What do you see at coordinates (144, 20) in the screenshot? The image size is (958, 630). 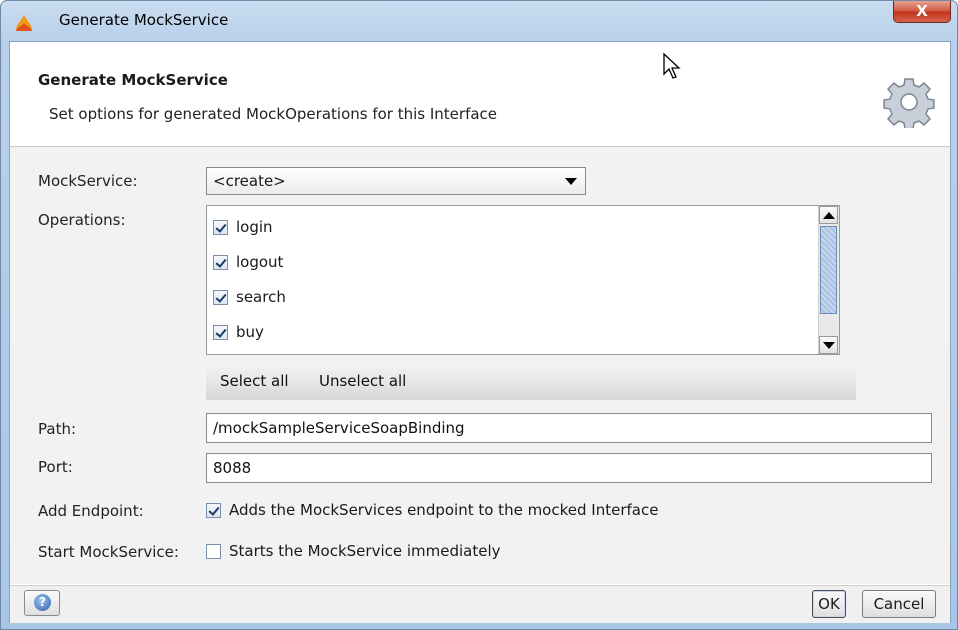 I see `window-title: Generate MockService` at bounding box center [144, 20].